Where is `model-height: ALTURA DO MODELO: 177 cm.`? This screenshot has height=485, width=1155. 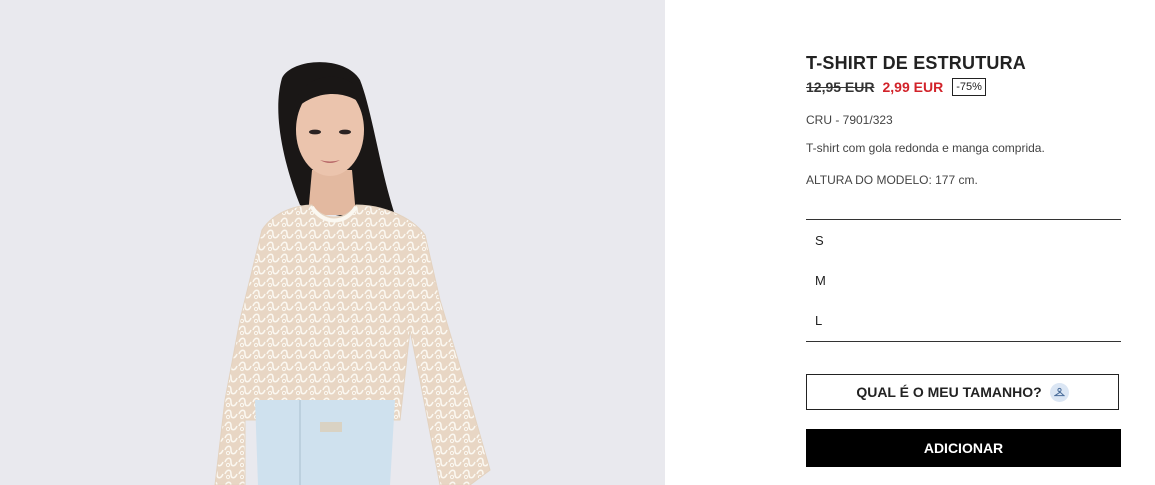 model-height: ALTURA DO MODELO: 177 cm. is located at coordinates (892, 180).